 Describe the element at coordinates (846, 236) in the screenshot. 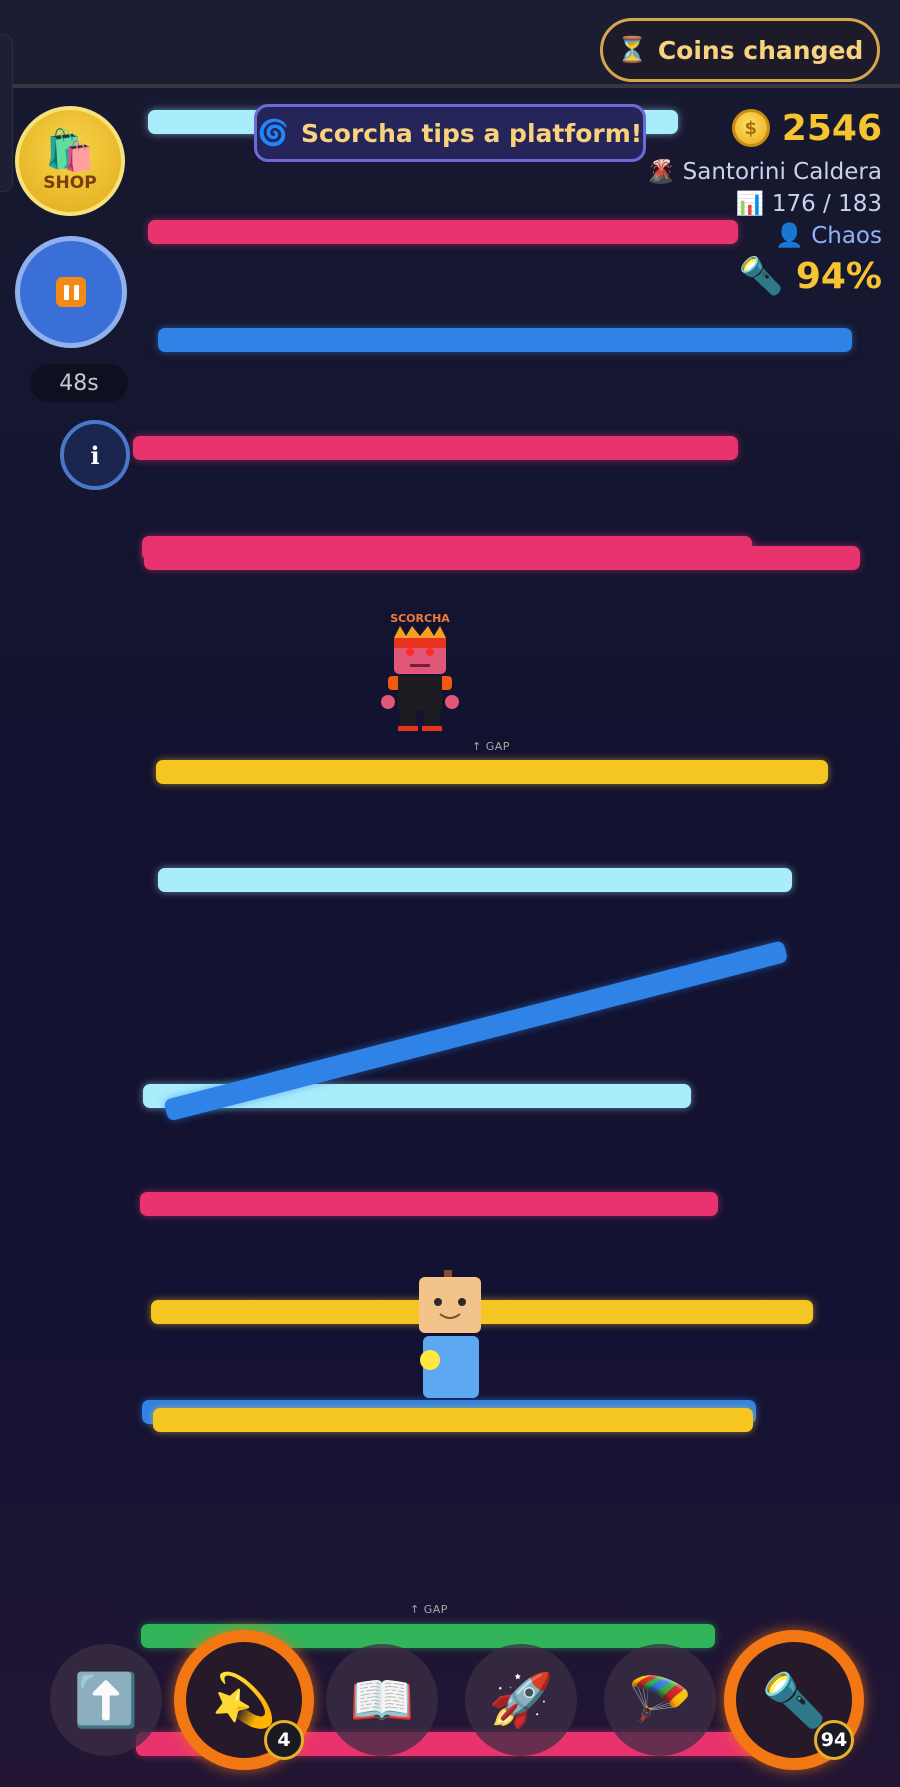

I see `game-mode: Chaos` at that location.